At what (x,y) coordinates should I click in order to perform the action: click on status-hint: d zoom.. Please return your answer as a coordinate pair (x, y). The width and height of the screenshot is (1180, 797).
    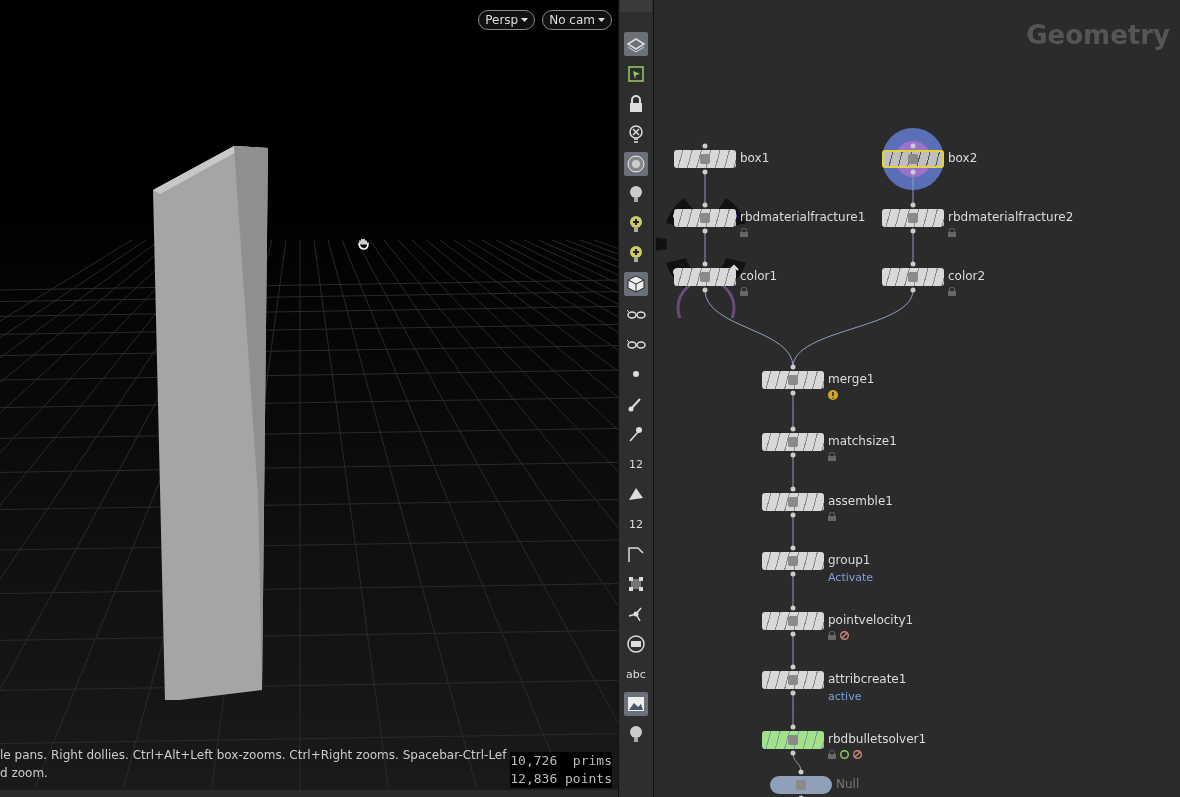
    Looking at the image, I should click on (24, 773).